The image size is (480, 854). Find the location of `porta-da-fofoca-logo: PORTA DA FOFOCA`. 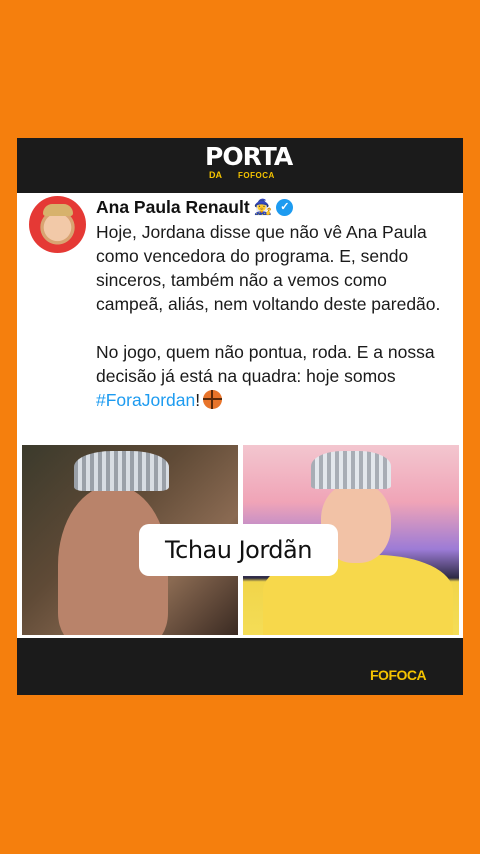

porta-da-fofoca-logo: PORTA DA FOFOCA is located at coordinates (249, 165).